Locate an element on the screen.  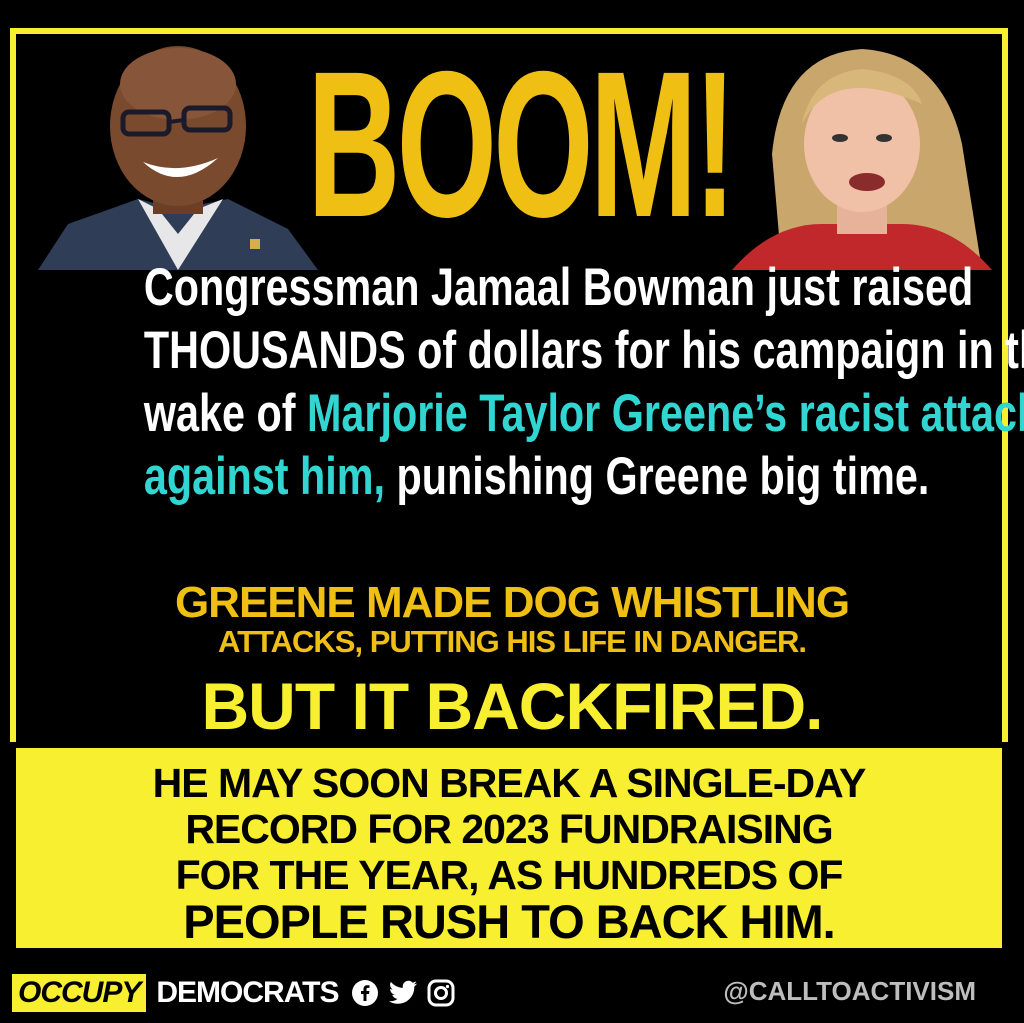
callout-line-4: PEOPLE RUSH TO BACK HIM. is located at coordinates (509, 921).